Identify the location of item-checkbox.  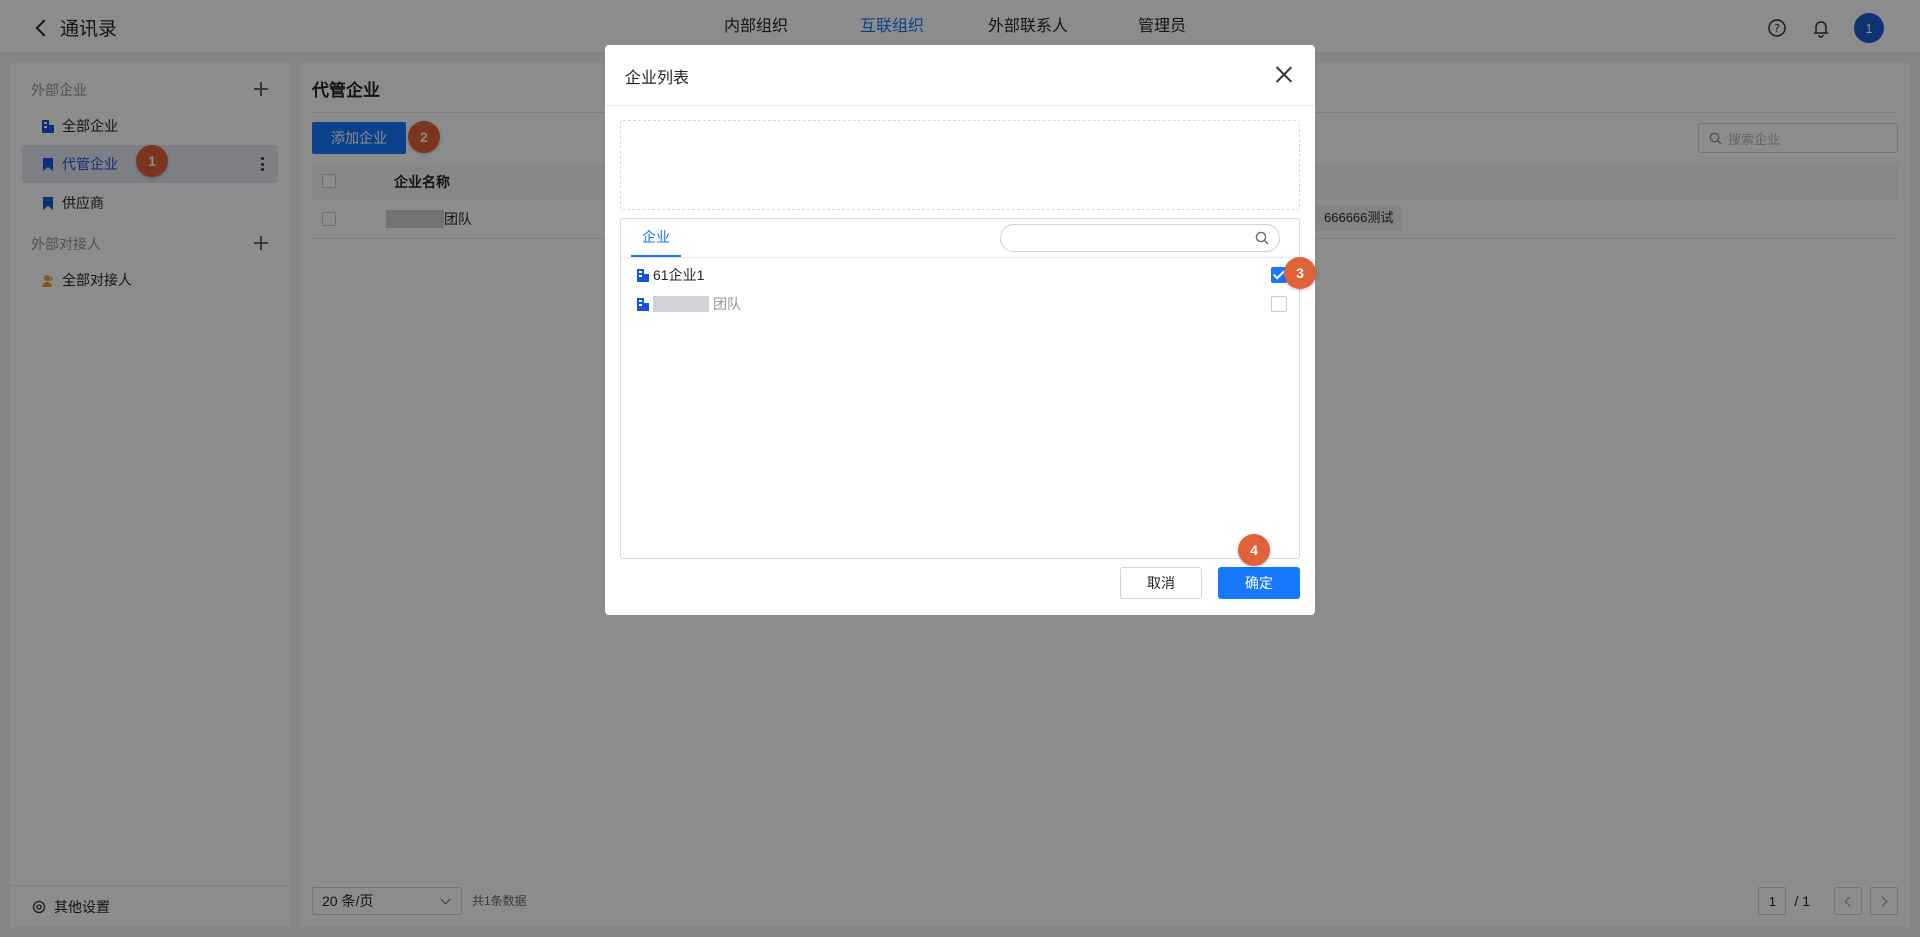
(1279, 304).